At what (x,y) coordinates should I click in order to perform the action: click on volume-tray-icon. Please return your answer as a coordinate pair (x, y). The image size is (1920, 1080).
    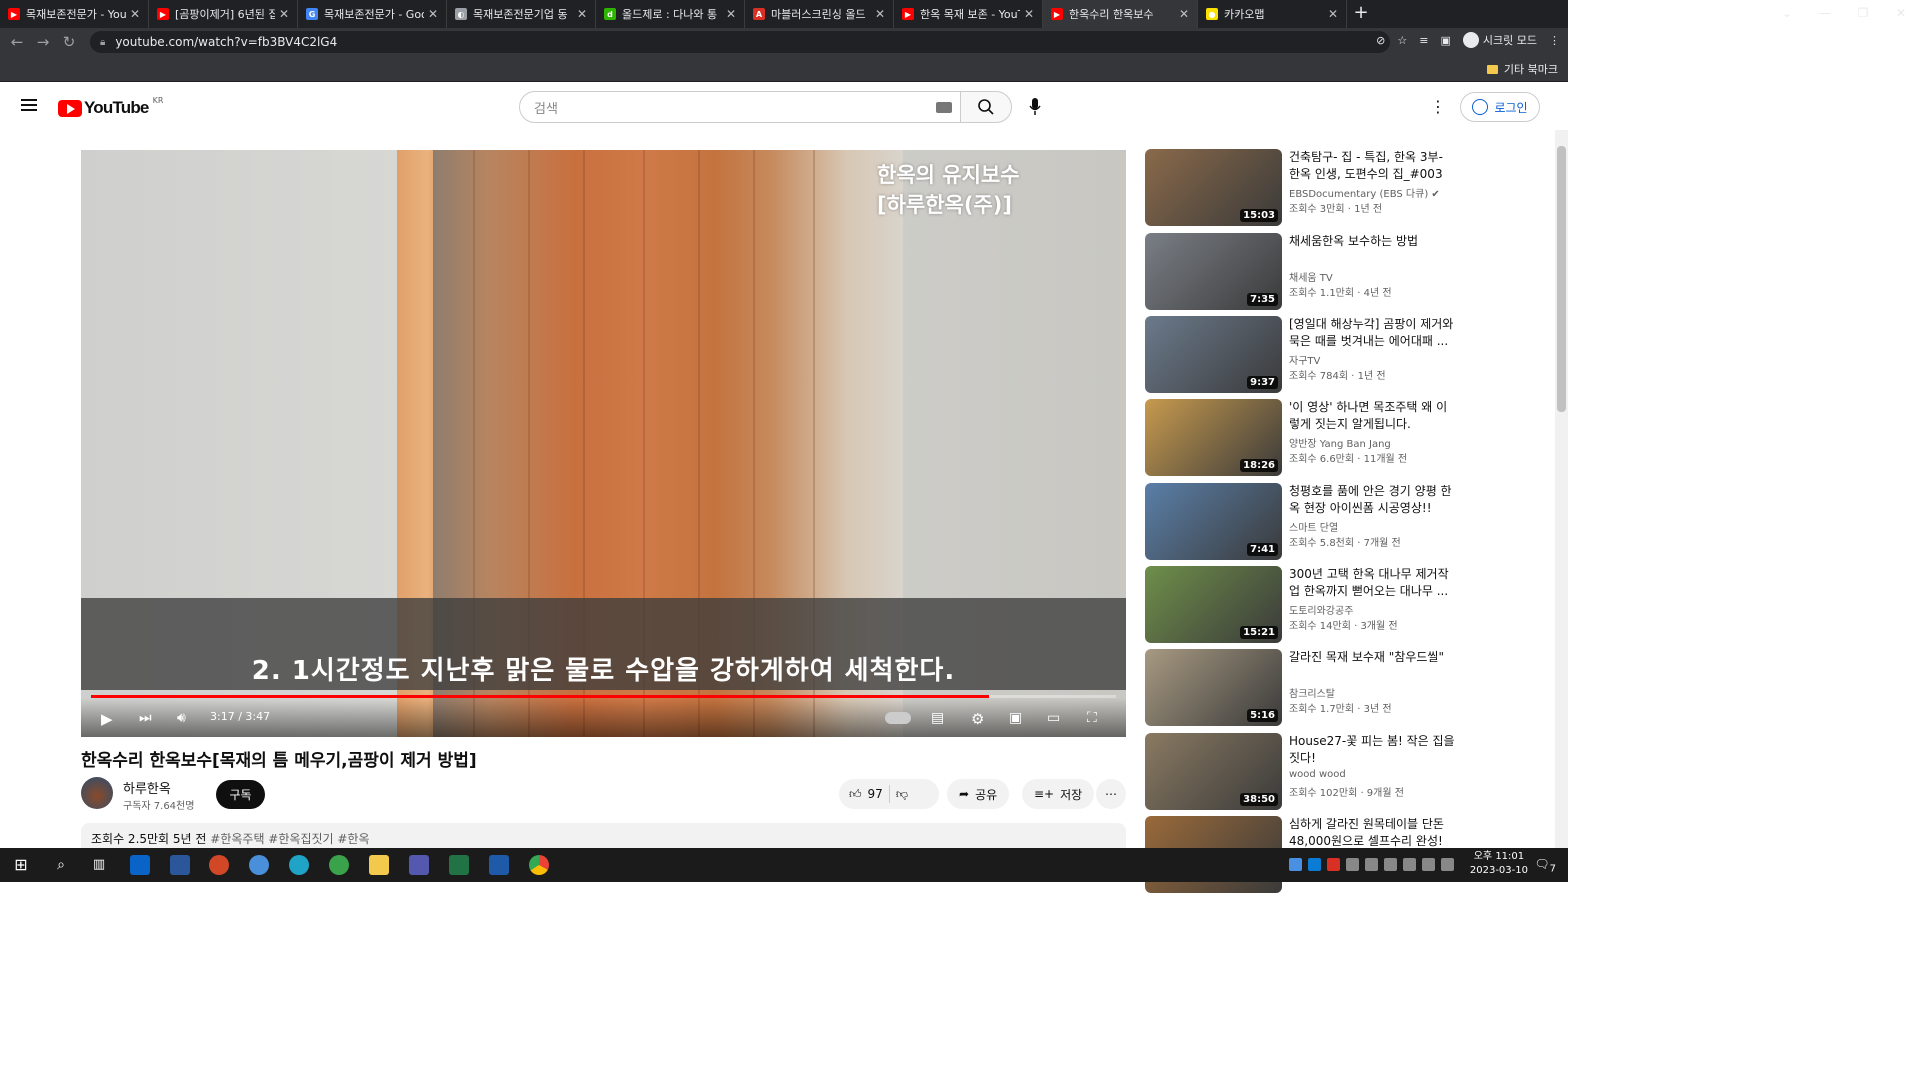
    Looking at the image, I should click on (1390, 864).